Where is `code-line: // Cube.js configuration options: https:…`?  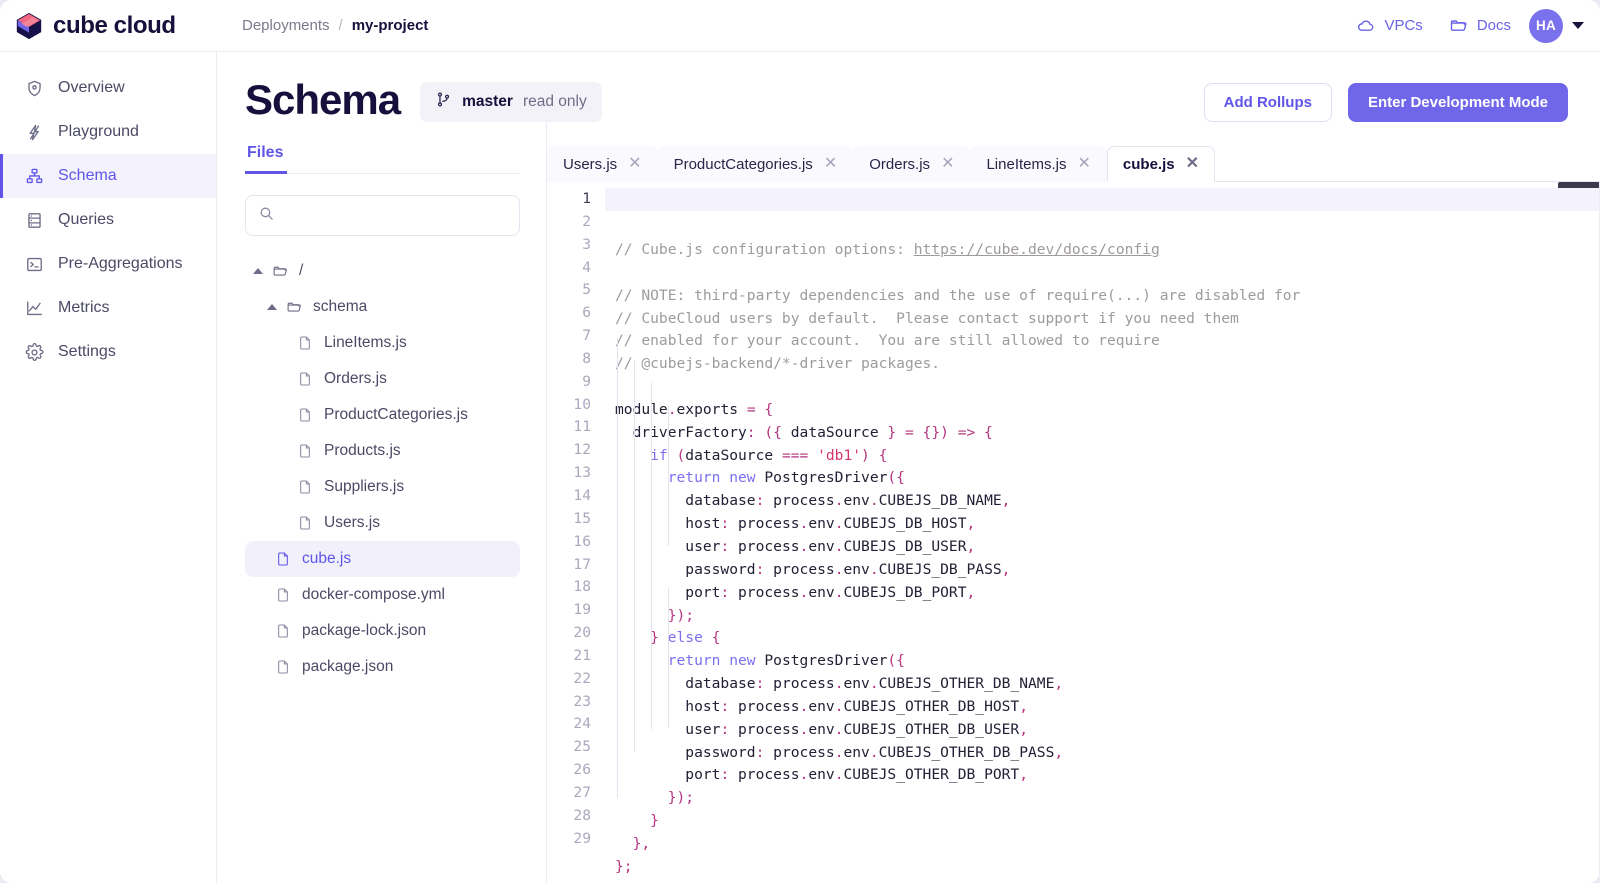
code-line: // Cube.js configuration options: https:… is located at coordinates (1107, 250).